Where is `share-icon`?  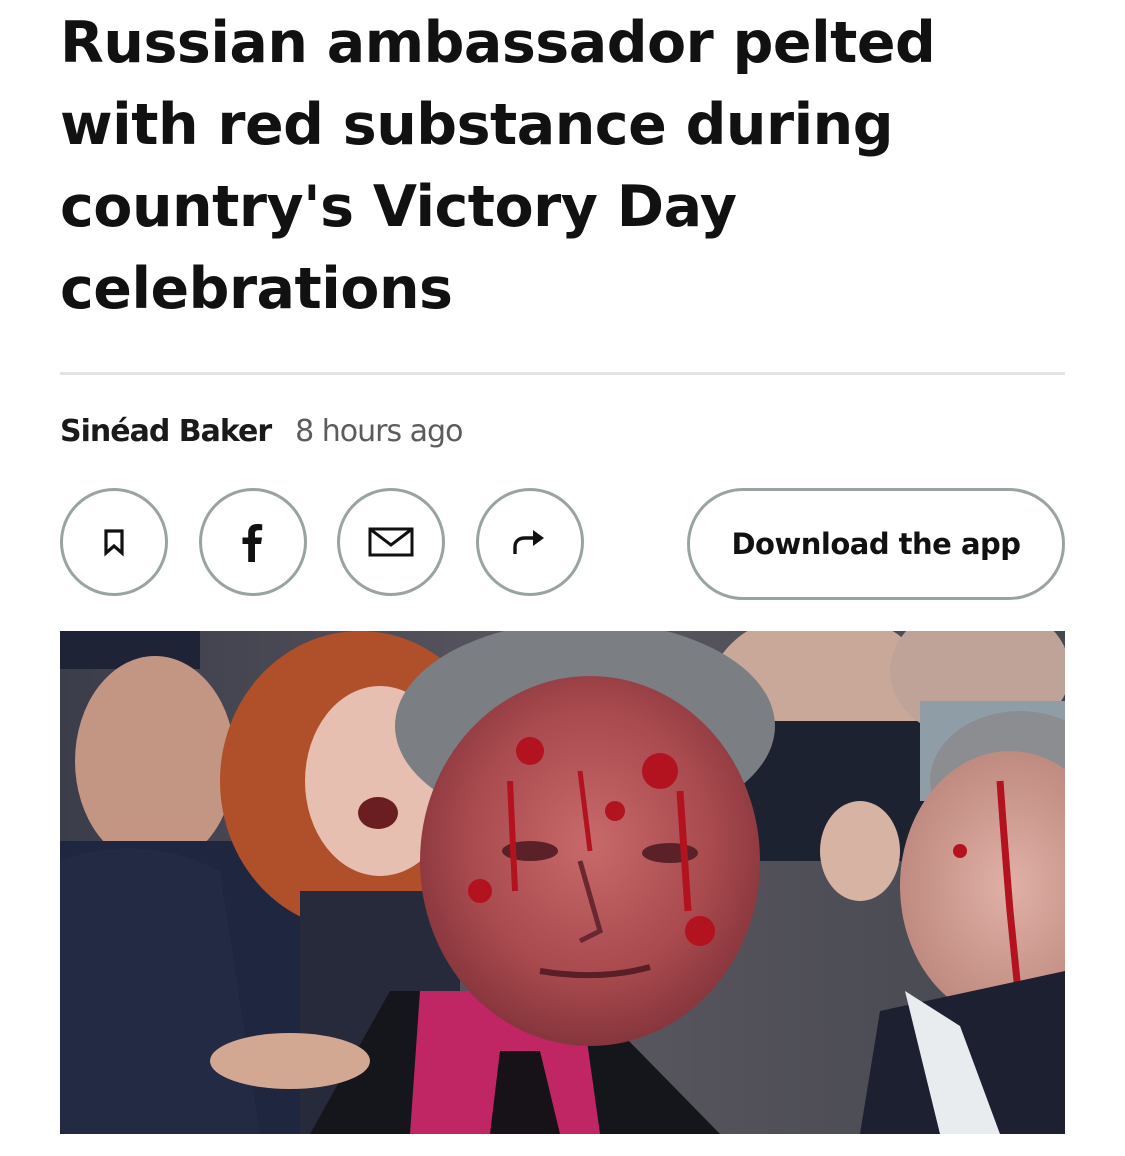 share-icon is located at coordinates (530, 542).